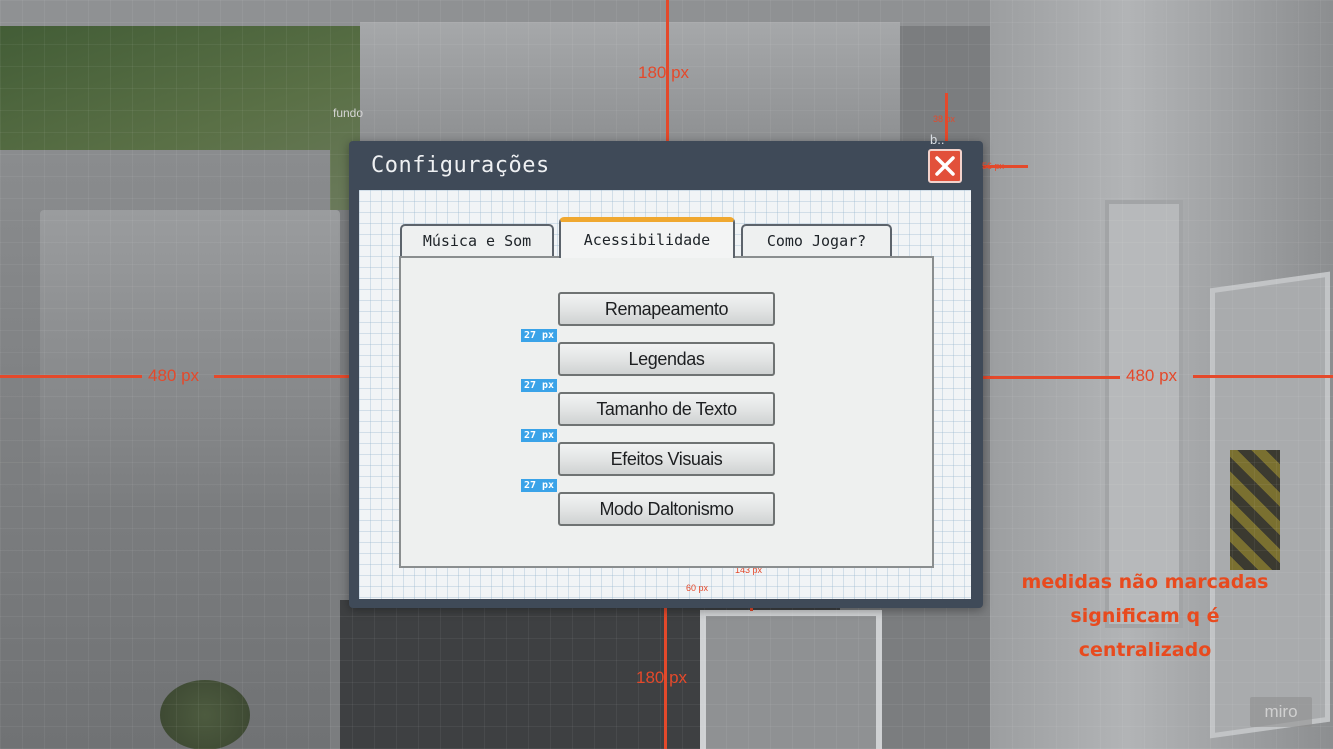  Describe the element at coordinates (666, 509) in the screenshot. I see `modo-daltonismo-button: Modo Daltonismo` at that location.